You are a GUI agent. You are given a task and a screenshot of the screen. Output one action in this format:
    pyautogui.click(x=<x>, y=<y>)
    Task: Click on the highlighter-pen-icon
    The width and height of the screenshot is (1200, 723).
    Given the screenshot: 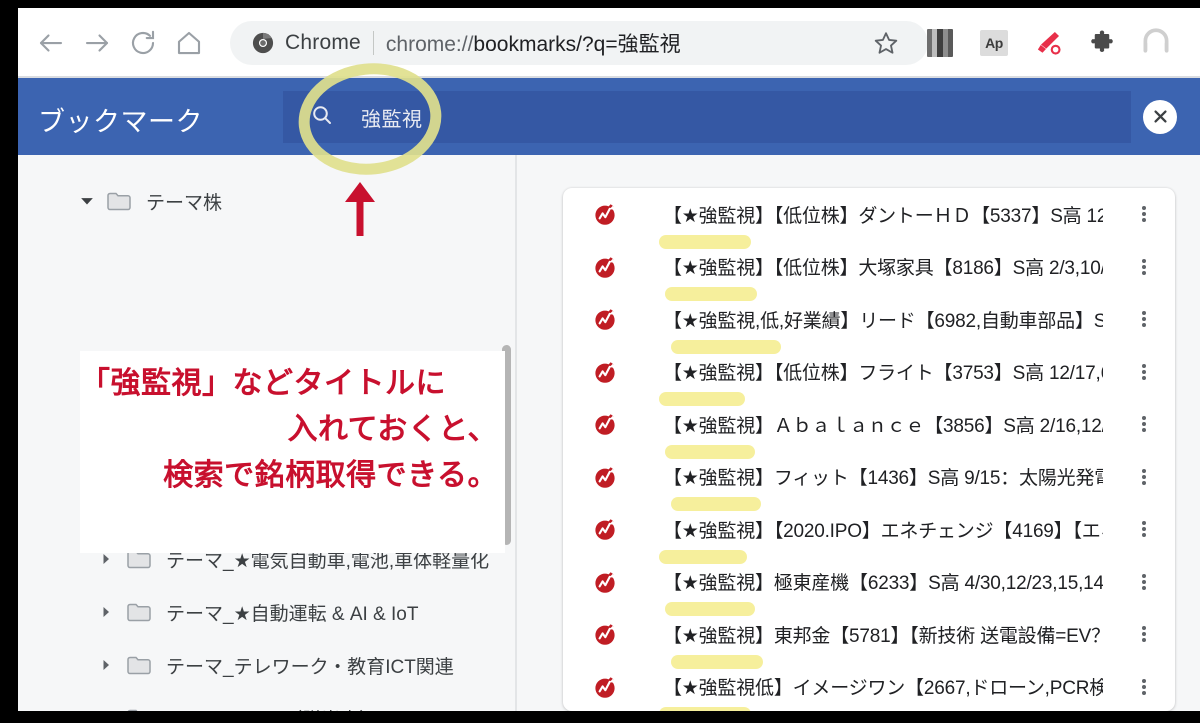 What is the action you would take?
    pyautogui.click(x=1048, y=43)
    